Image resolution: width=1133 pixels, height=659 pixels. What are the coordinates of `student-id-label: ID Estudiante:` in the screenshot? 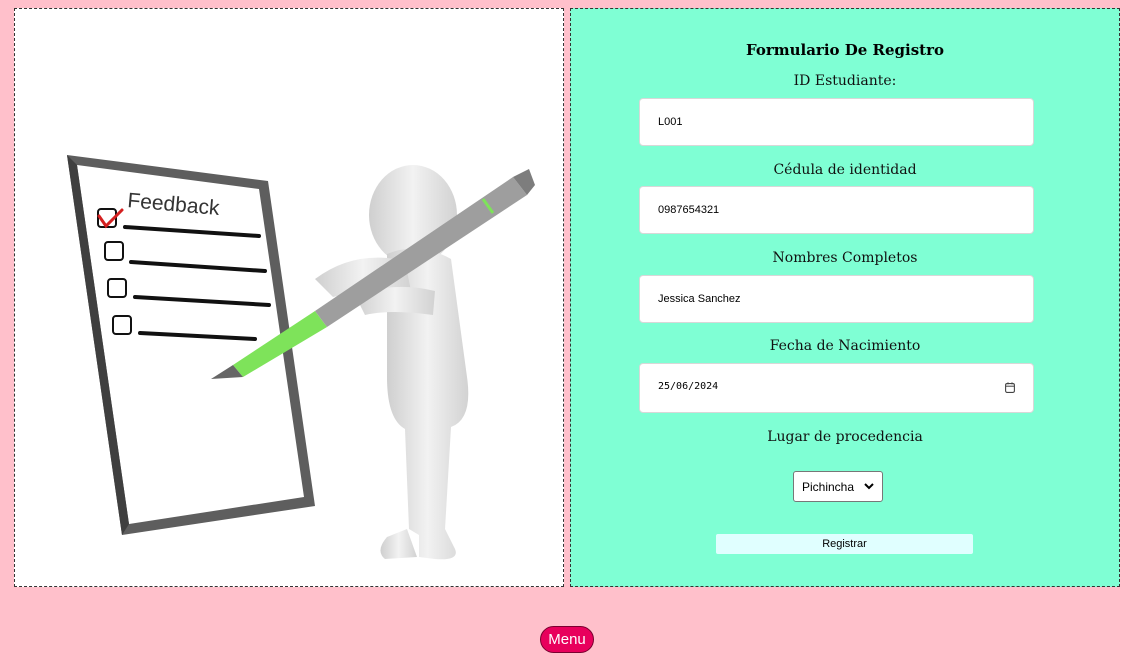 It's located at (845, 81).